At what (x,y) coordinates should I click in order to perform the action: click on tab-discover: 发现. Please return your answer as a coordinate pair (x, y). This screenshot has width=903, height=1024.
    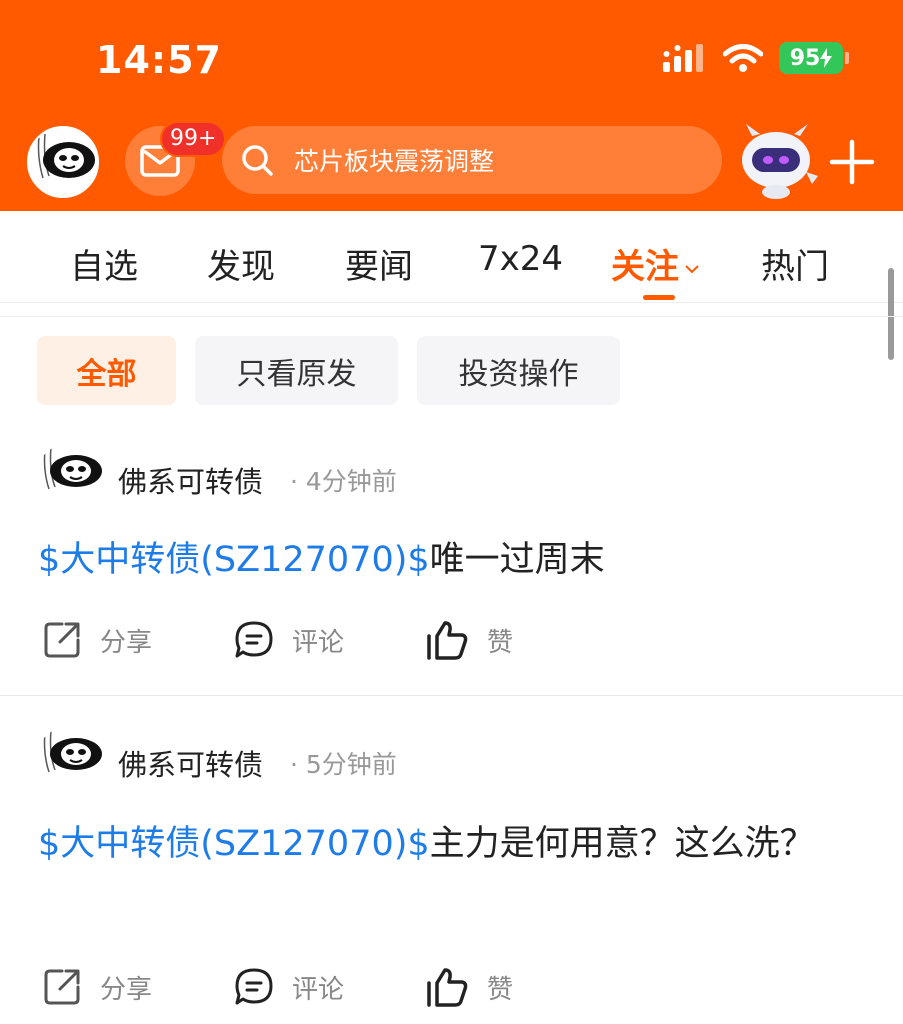
    Looking at the image, I should click on (241, 263).